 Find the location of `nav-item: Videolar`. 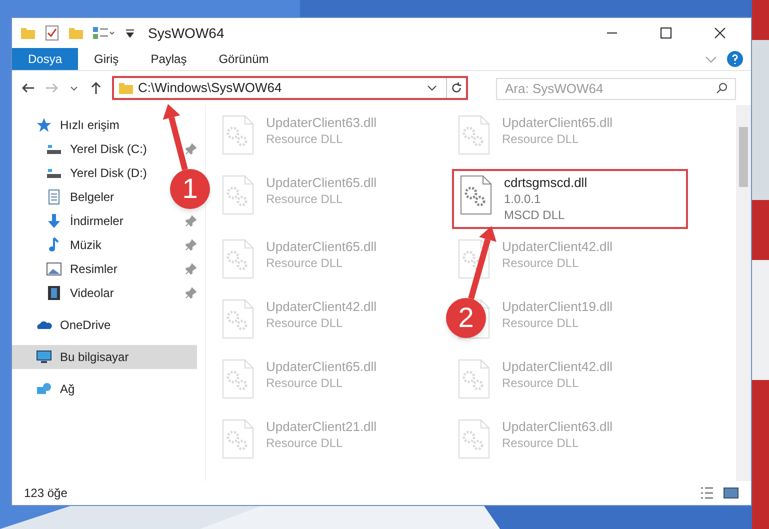

nav-item: Videolar is located at coordinates (67, 293).